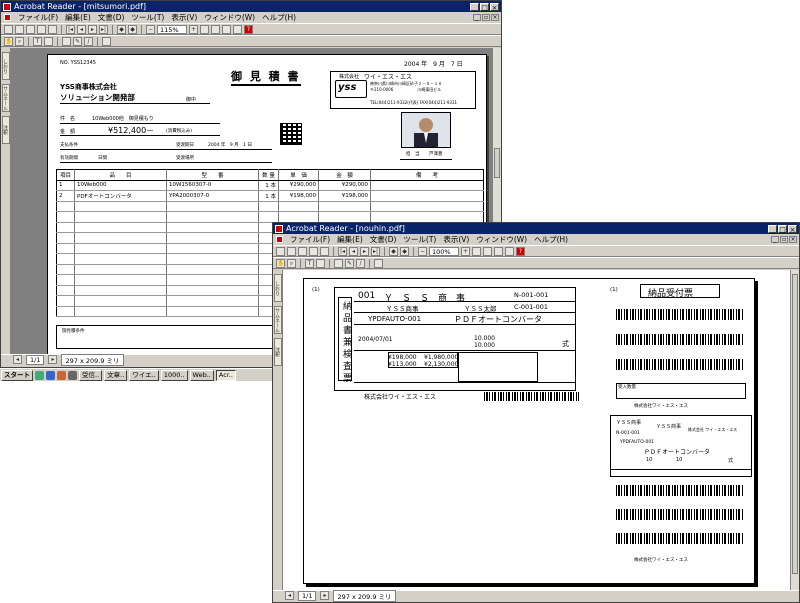 The width and height of the screenshot is (800, 603). Describe the element at coordinates (444, 251) in the screenshot. I see `zoom-level: 100%` at that location.